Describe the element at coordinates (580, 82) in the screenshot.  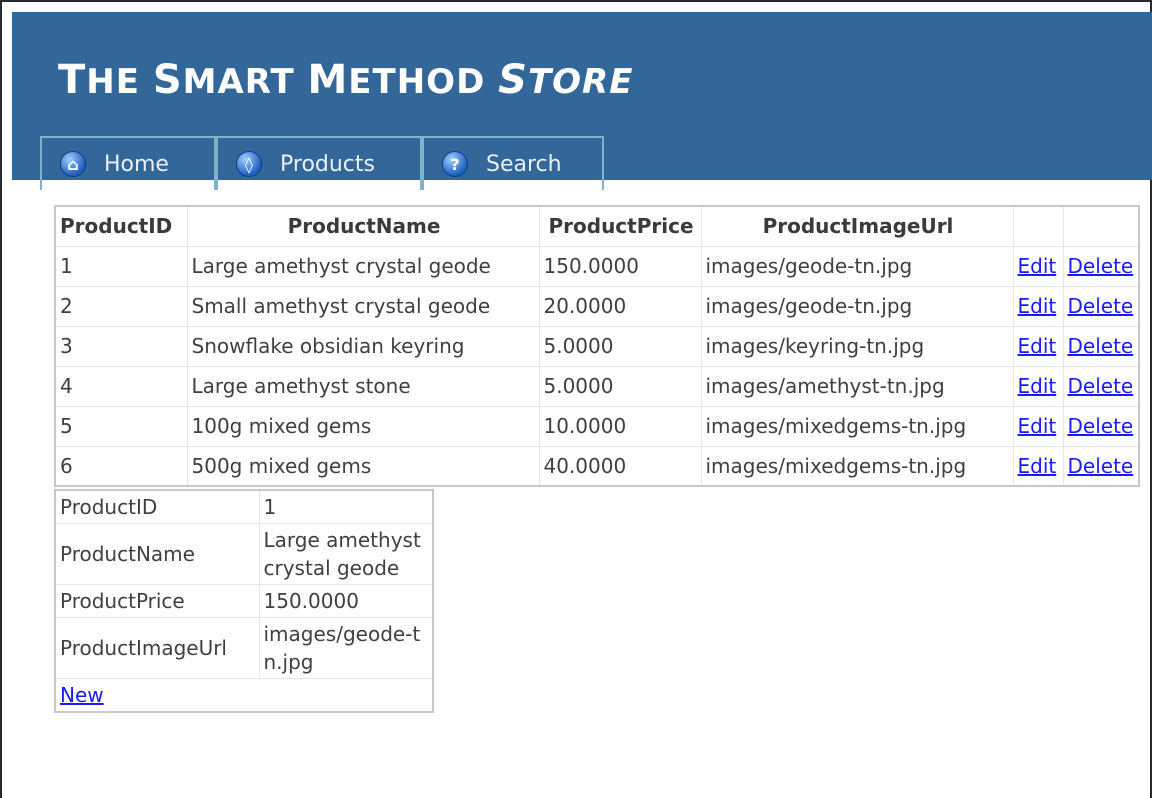
I see `title-text: TORE` at that location.